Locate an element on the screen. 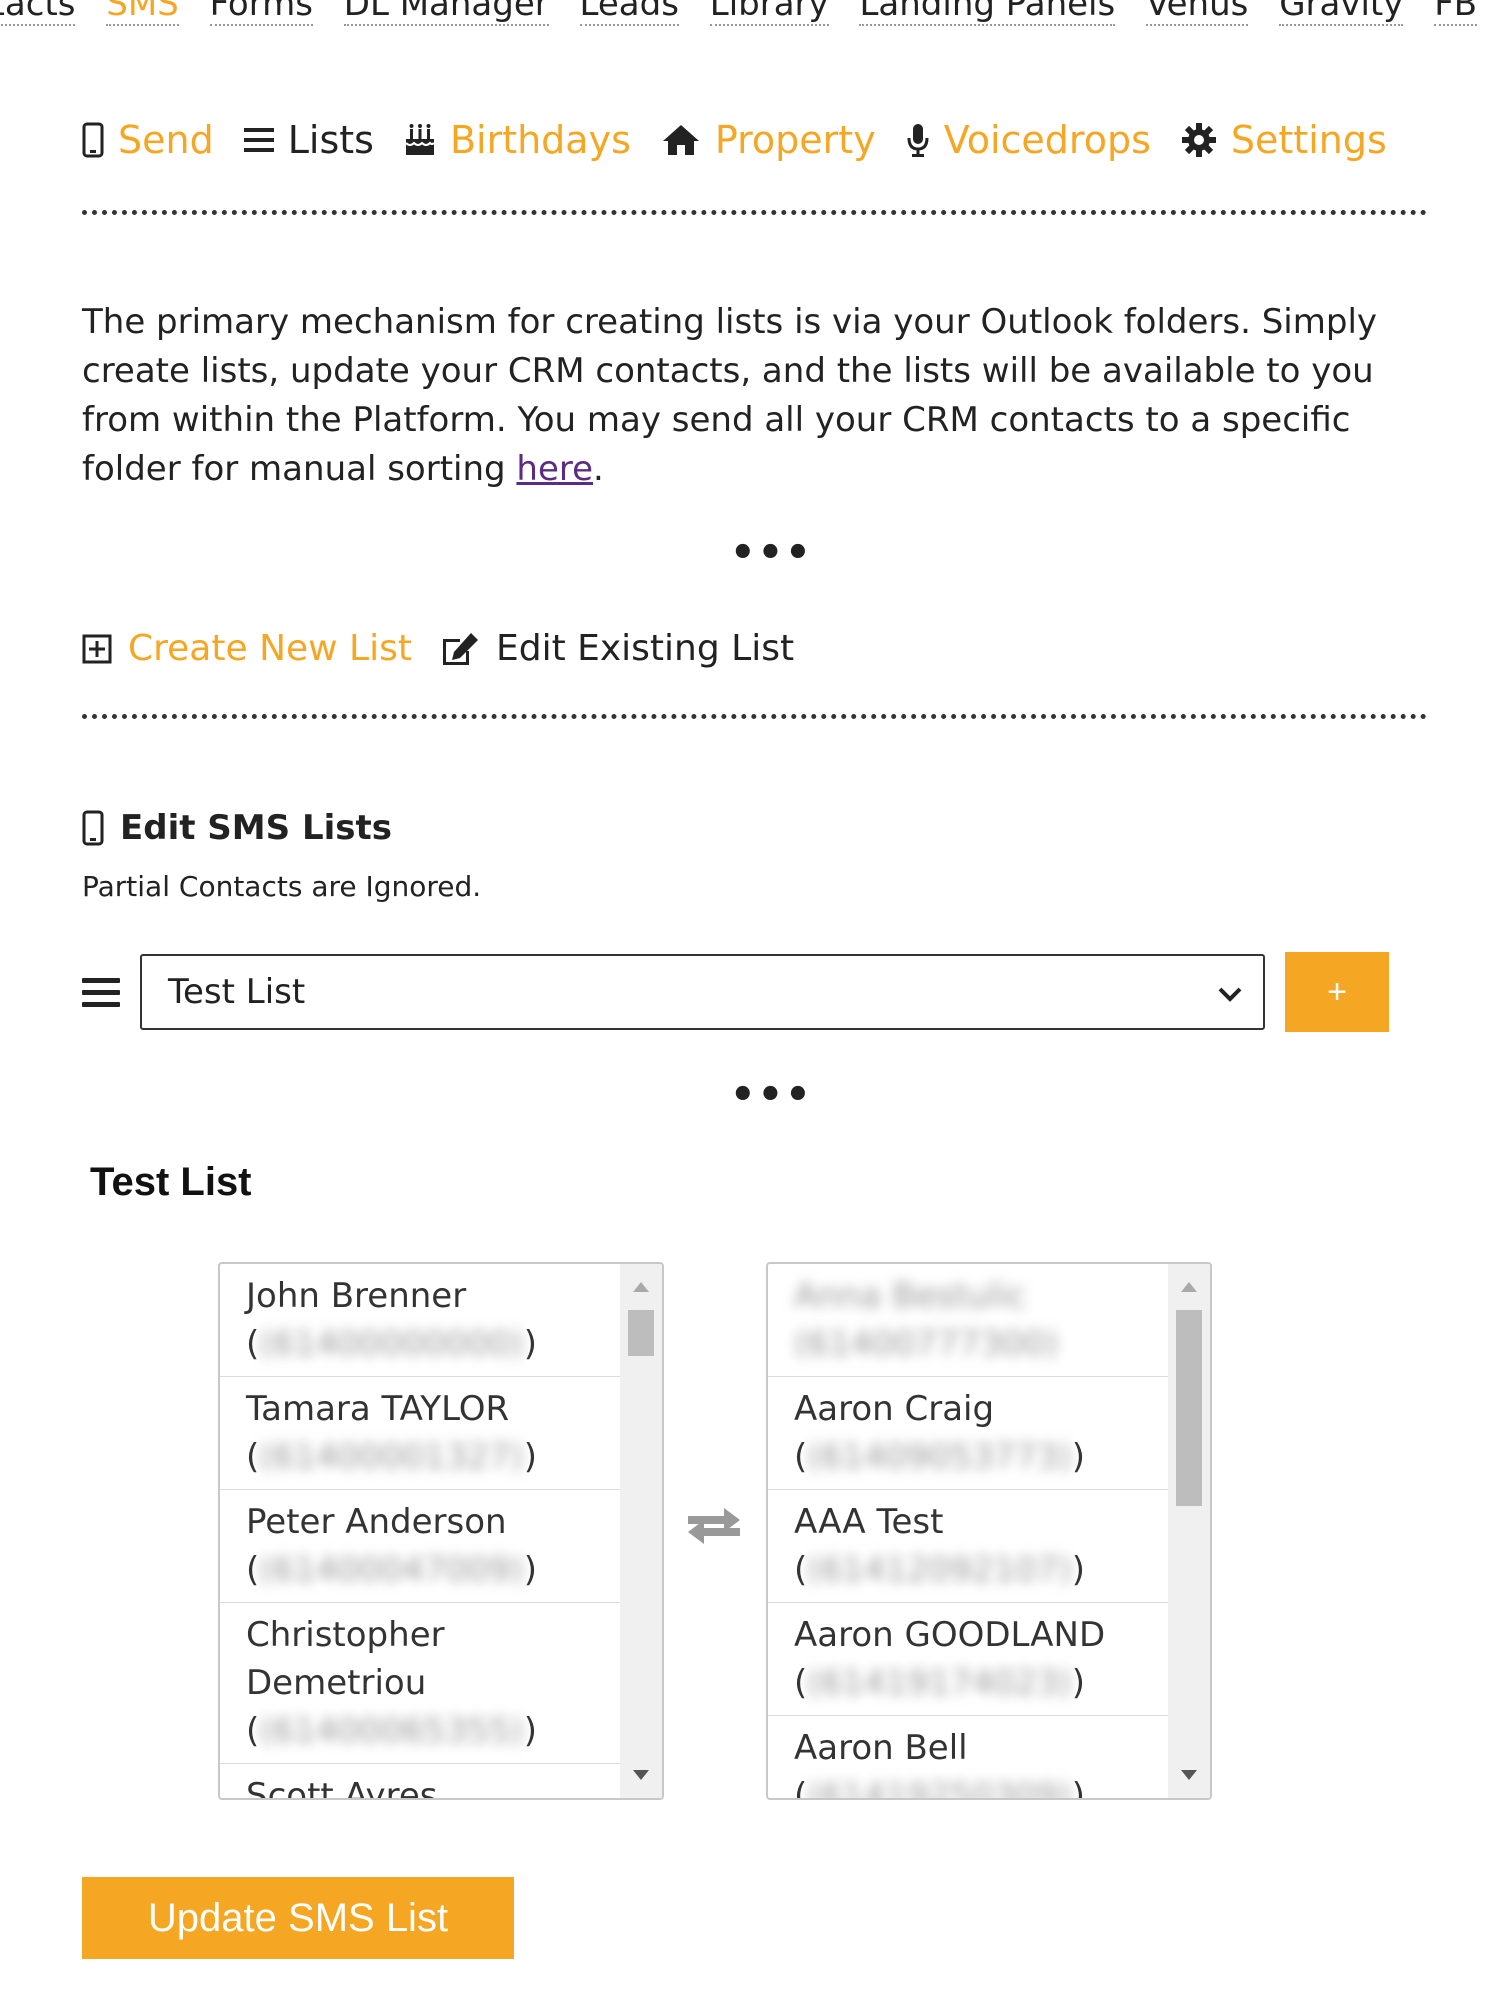 This screenshot has width=1500, height=2007. list-item: Peter Anderson ((61400047009)) is located at coordinates (420, 1546).